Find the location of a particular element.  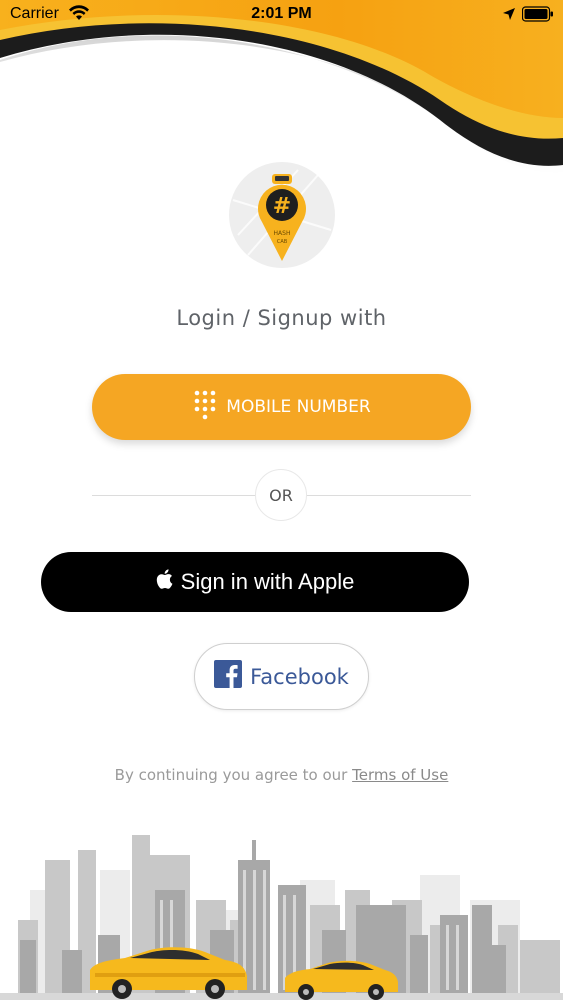

divider-right is located at coordinates (389, 495).